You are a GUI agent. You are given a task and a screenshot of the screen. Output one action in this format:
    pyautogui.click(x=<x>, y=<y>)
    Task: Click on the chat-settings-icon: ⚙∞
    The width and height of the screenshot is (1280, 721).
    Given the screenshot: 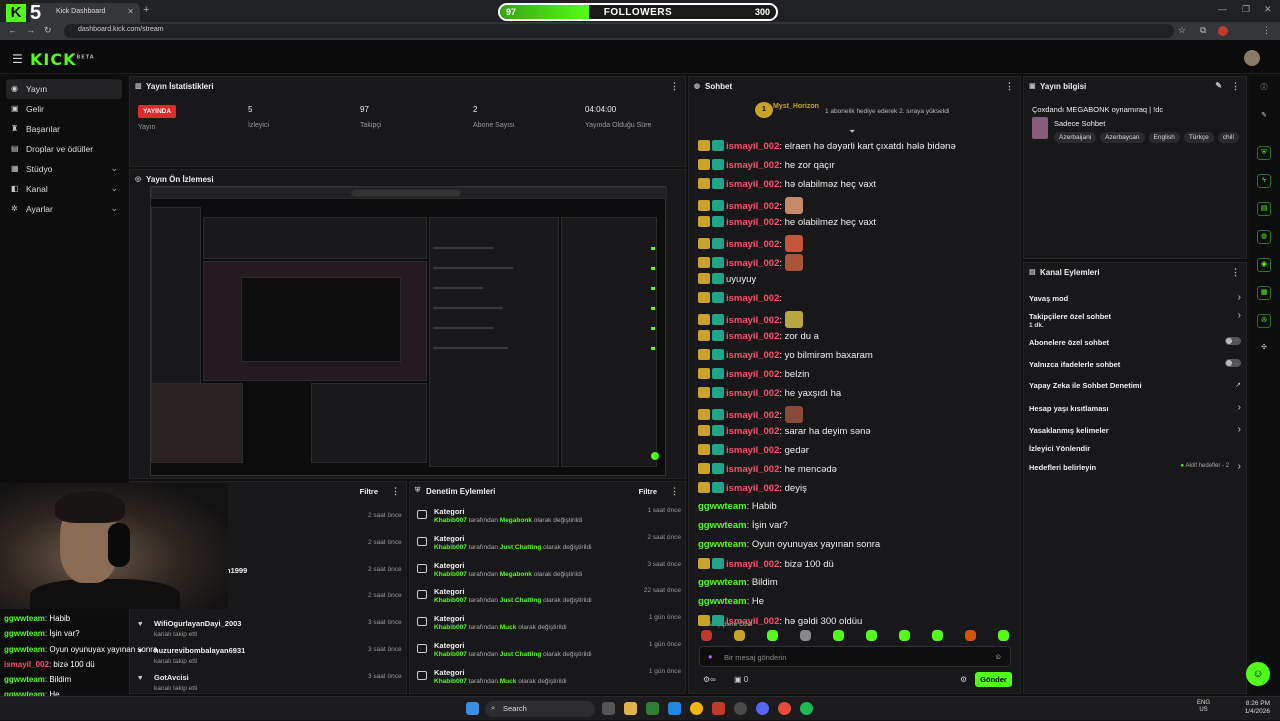 What is the action you would take?
    pyautogui.click(x=709, y=679)
    